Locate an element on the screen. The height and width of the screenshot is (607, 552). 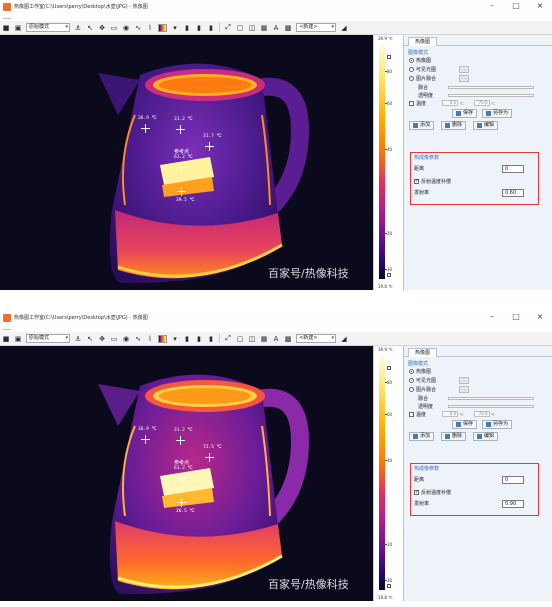
frame-icon: ▢ is located at coordinates (240, 339).